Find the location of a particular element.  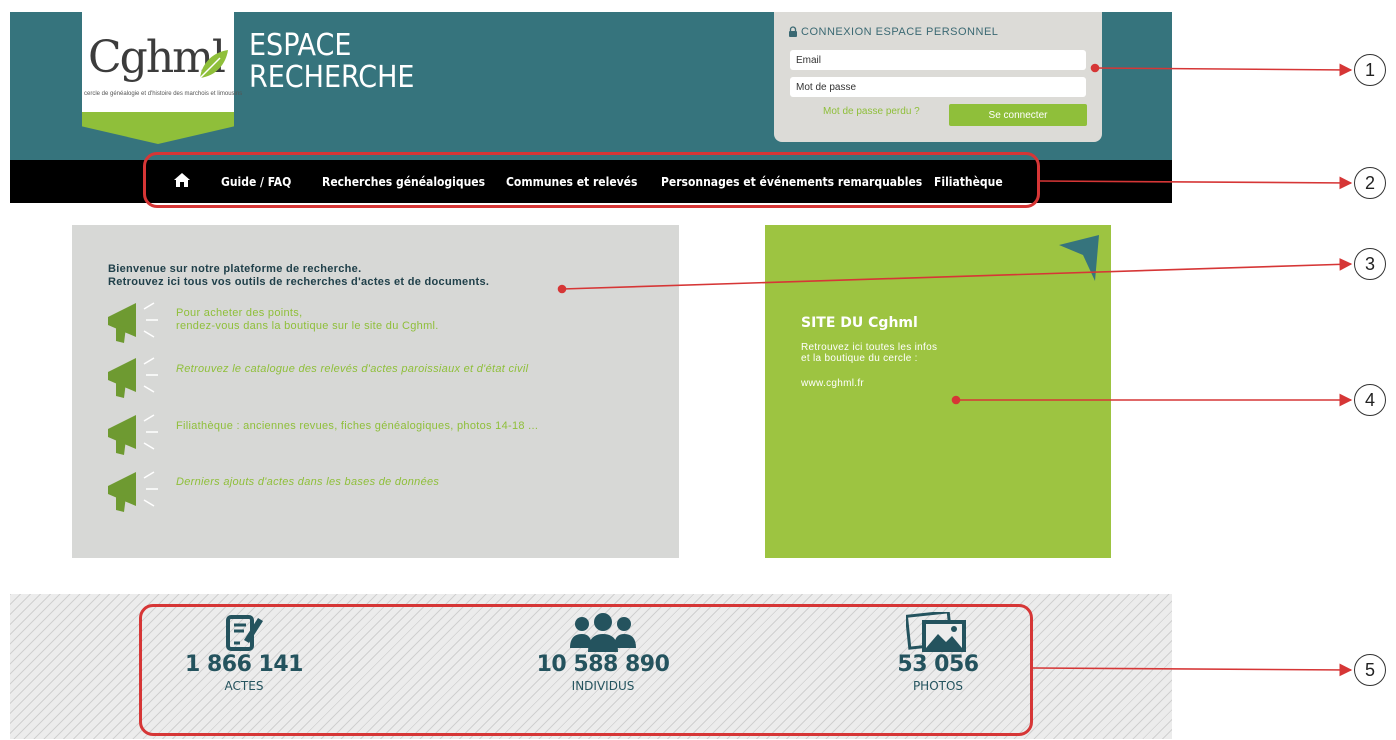

callout-2: 2 is located at coordinates (1370, 183).